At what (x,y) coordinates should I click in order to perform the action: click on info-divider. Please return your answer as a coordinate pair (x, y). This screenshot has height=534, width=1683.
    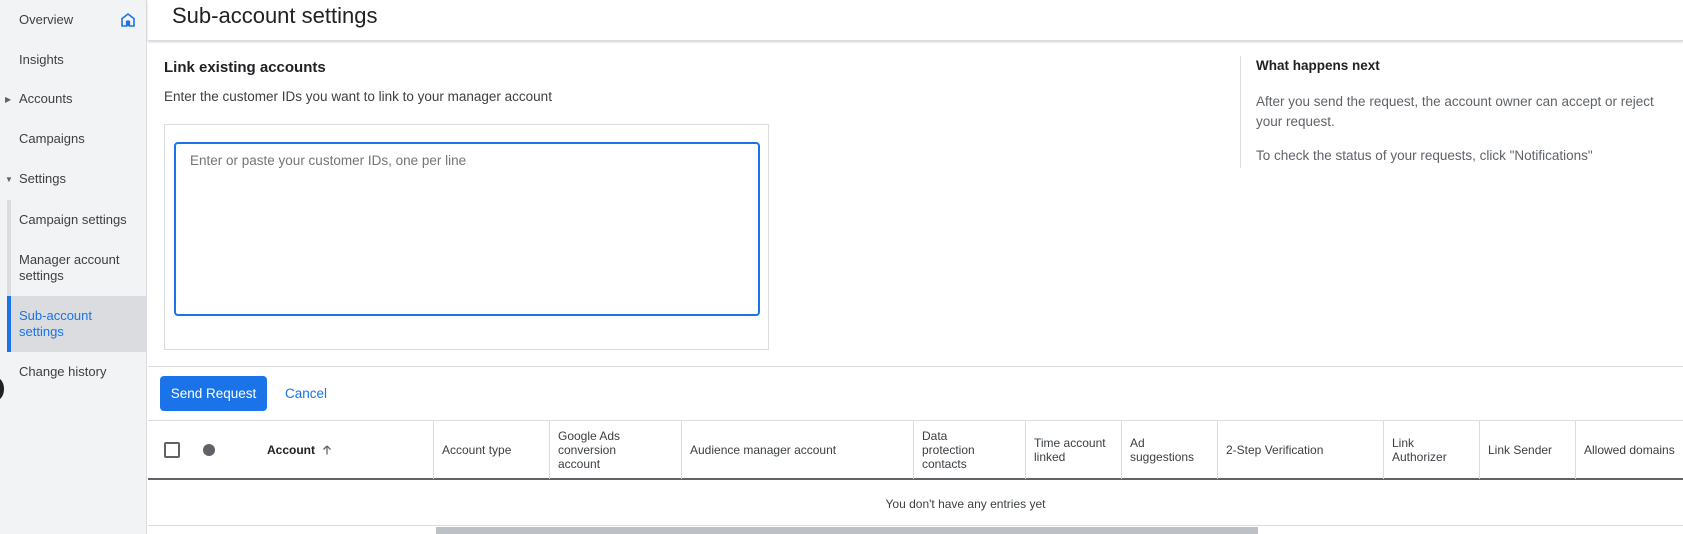
    Looking at the image, I should click on (1240, 112).